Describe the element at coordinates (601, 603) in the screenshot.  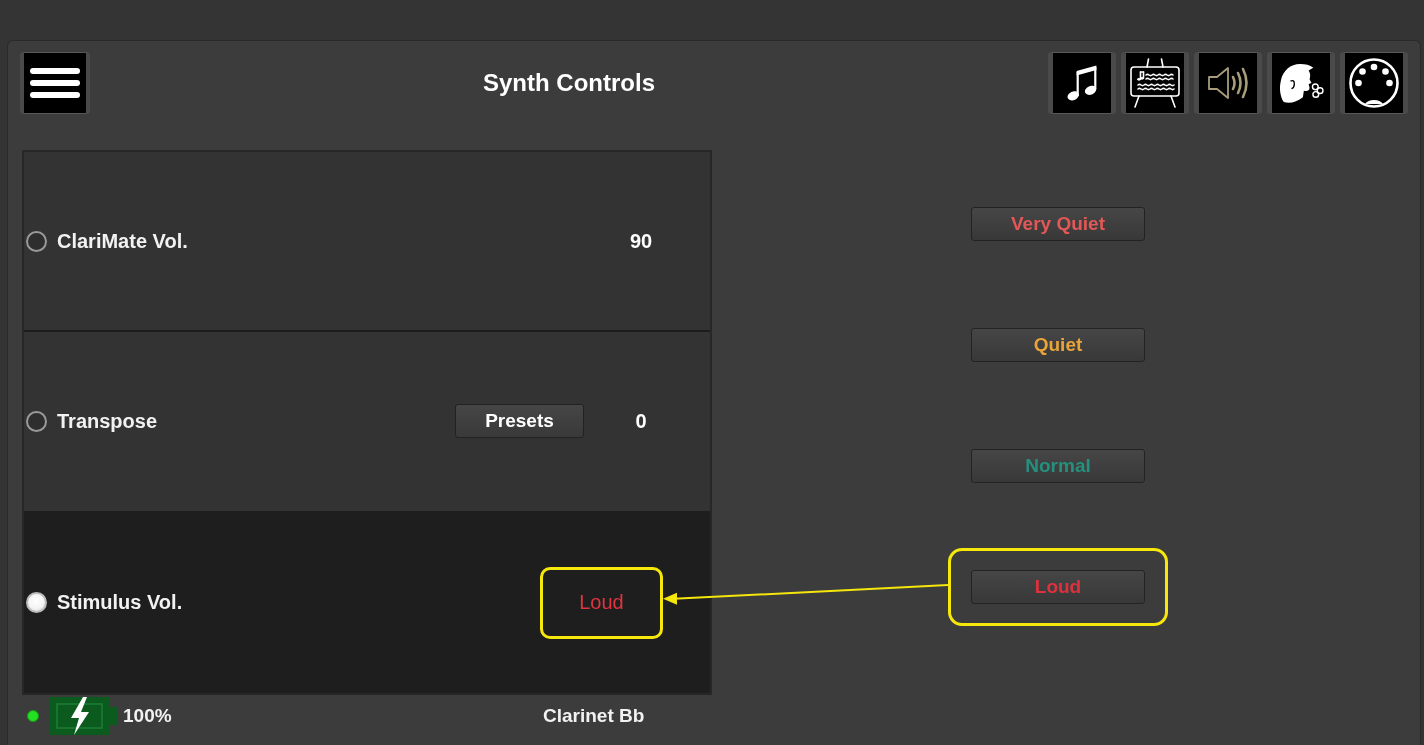
I see `setting-value: Loud` at that location.